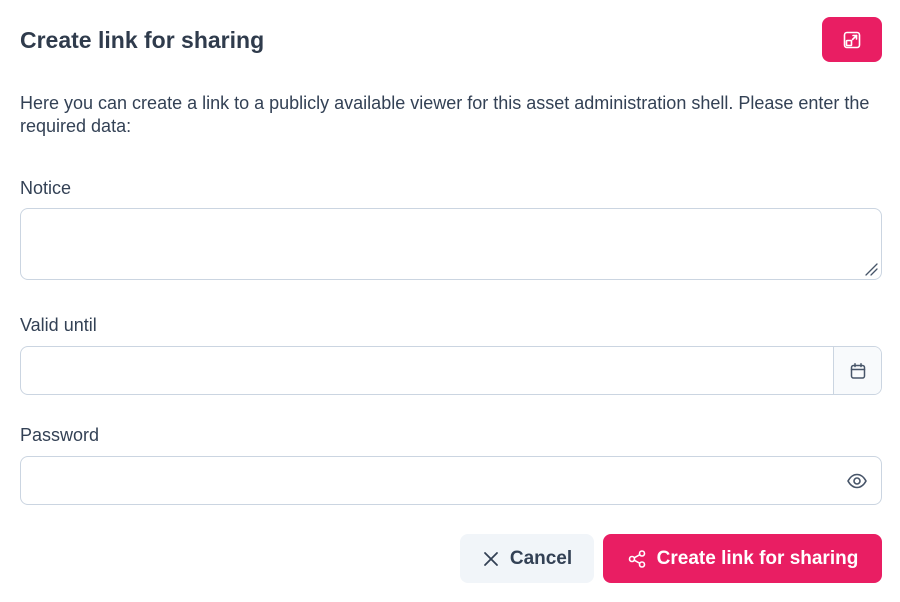  What do you see at coordinates (636, 558) in the screenshot?
I see `share-icon` at bounding box center [636, 558].